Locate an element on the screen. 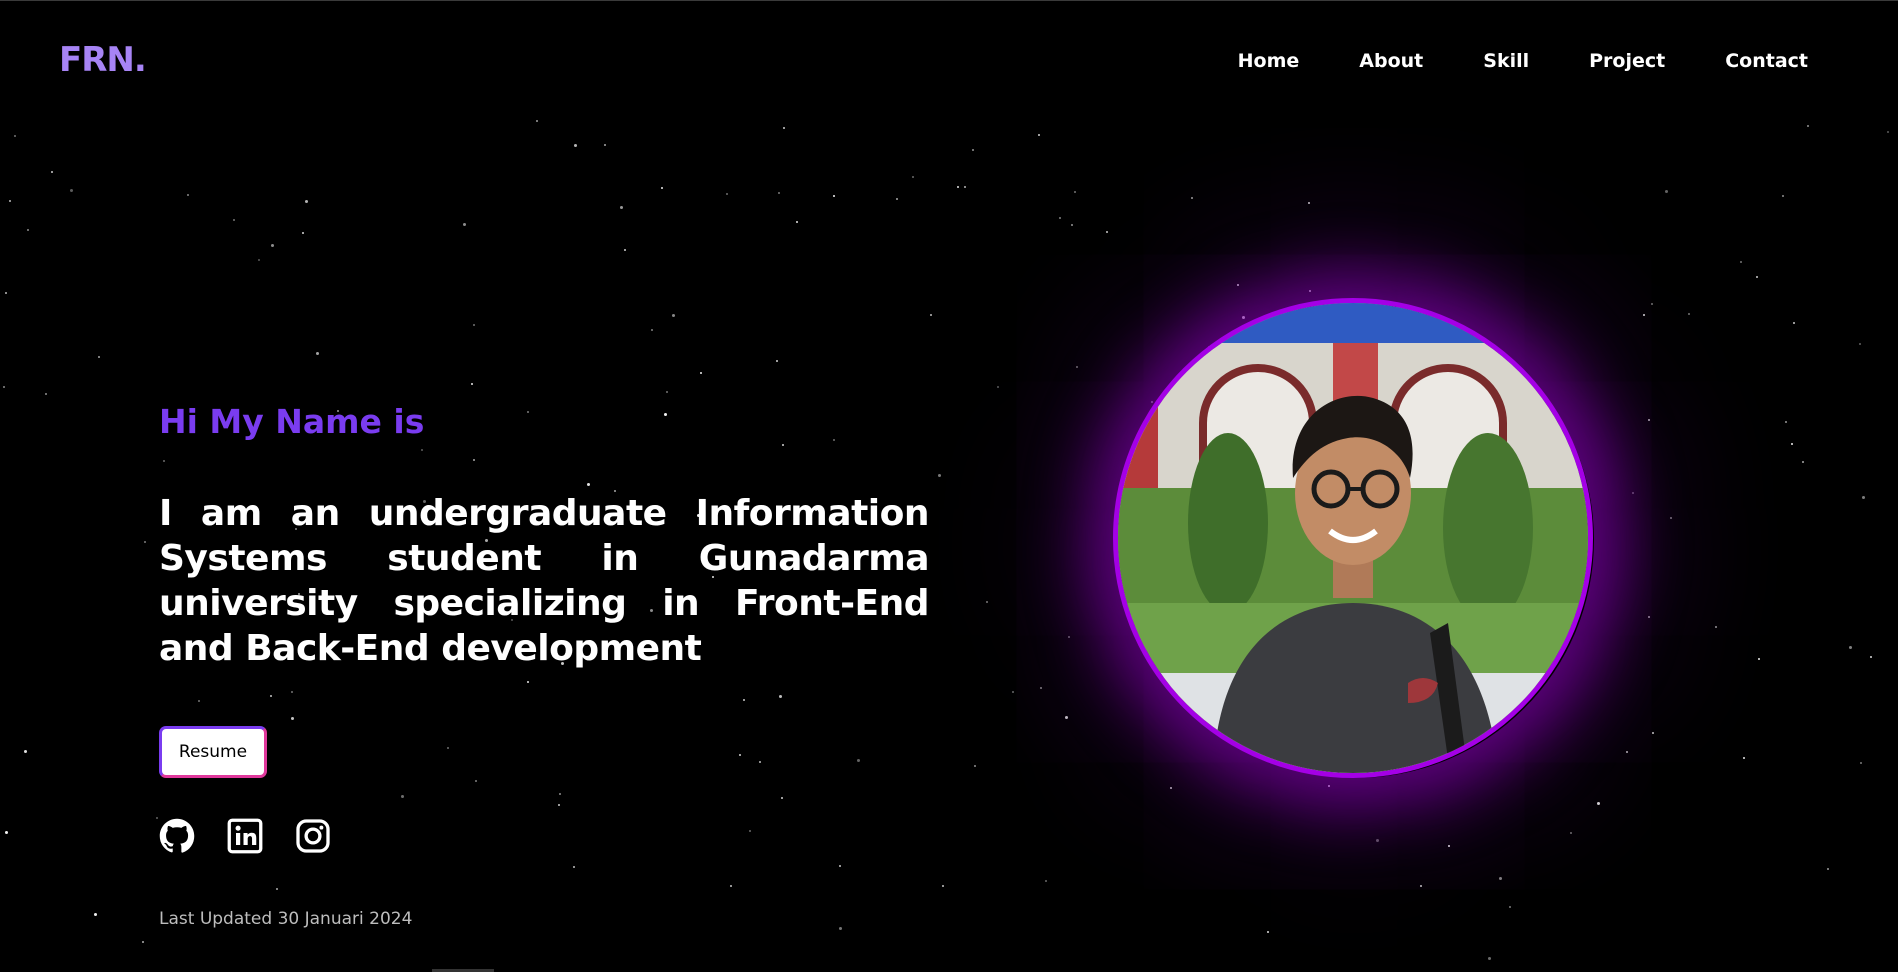 This screenshot has width=1898, height=972. linkedin-icon is located at coordinates (245, 836).